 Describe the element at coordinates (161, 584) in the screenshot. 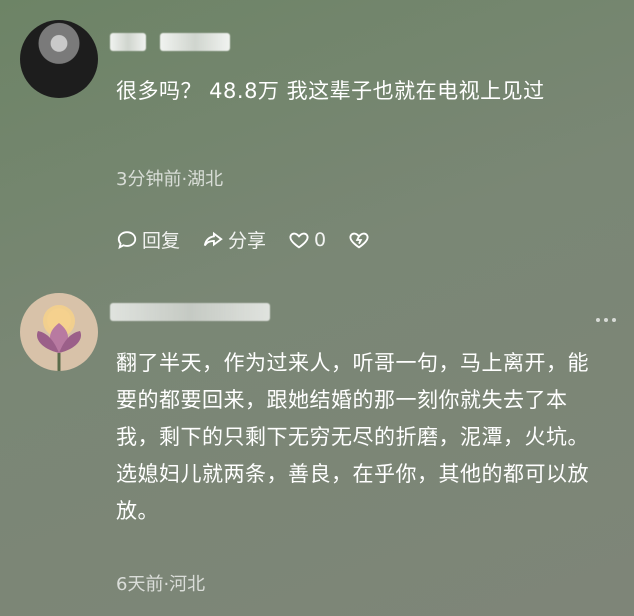

I see `comment-meta: 6天前·河北` at that location.